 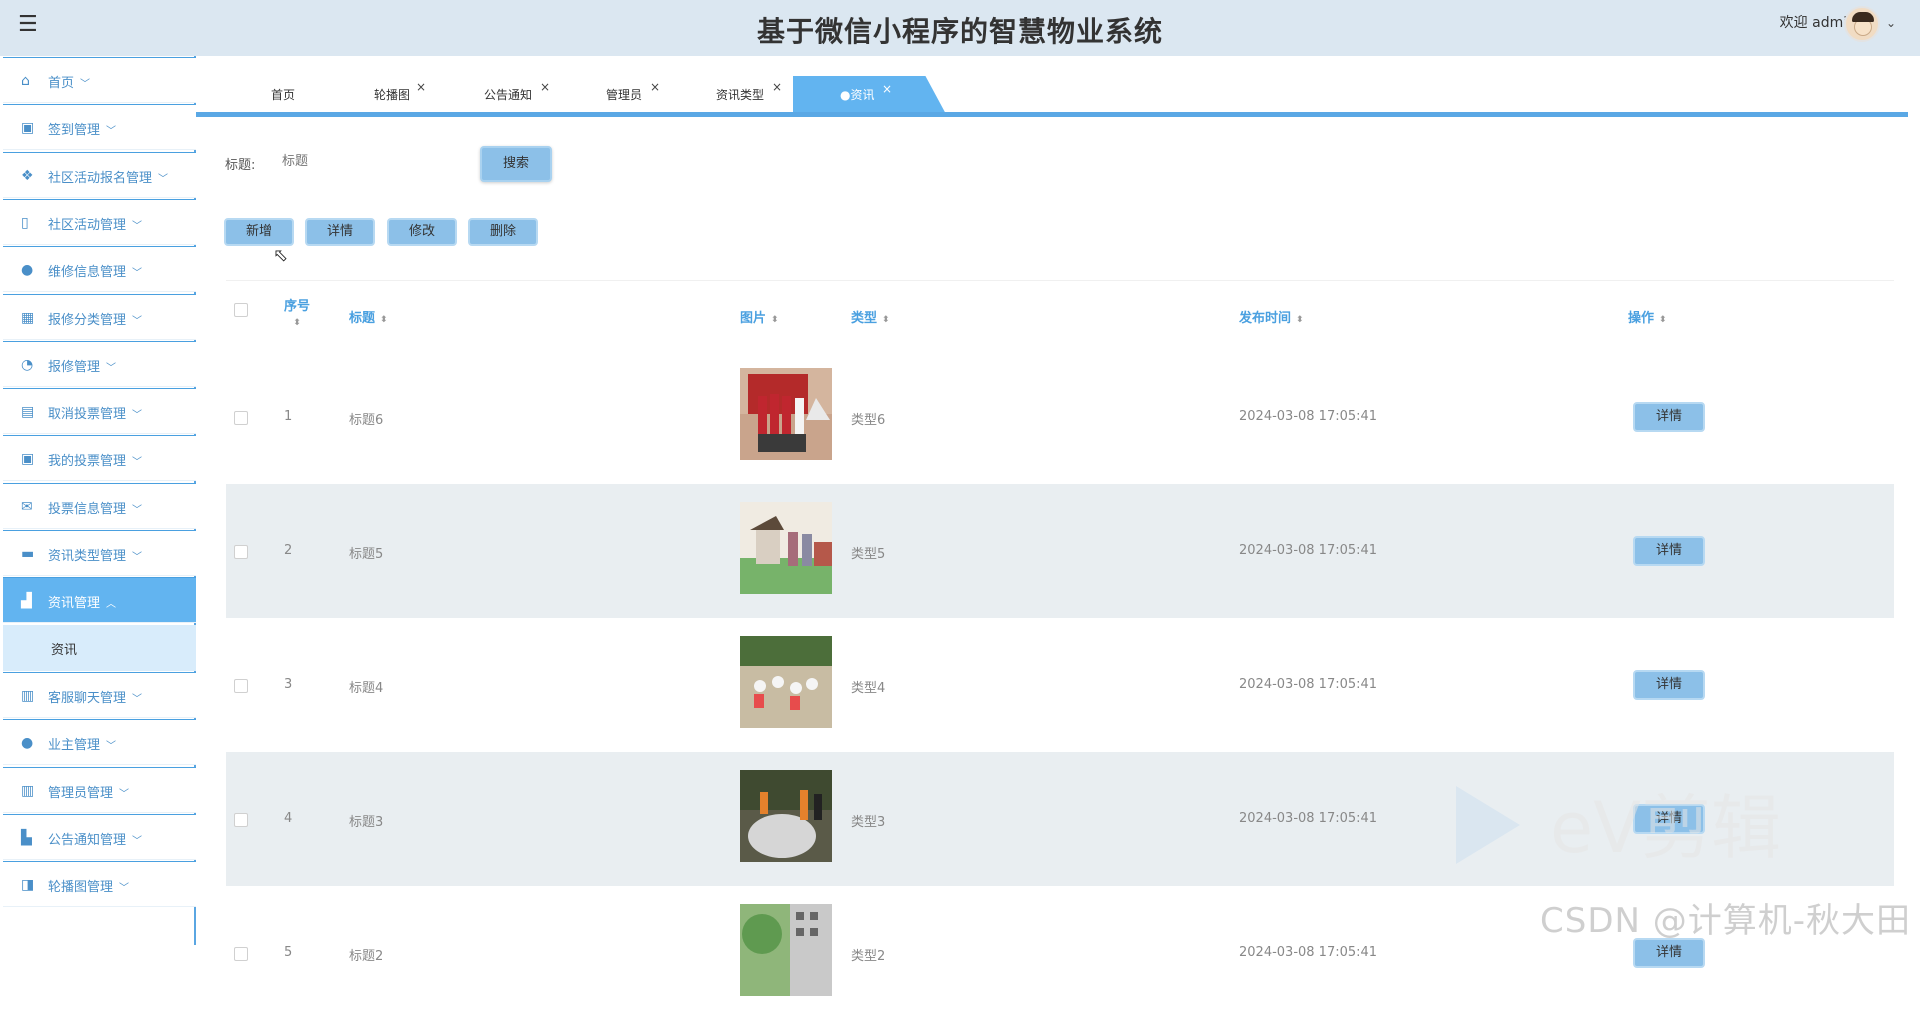 I want to click on cell-title: 标题6, so click(x=366, y=420).